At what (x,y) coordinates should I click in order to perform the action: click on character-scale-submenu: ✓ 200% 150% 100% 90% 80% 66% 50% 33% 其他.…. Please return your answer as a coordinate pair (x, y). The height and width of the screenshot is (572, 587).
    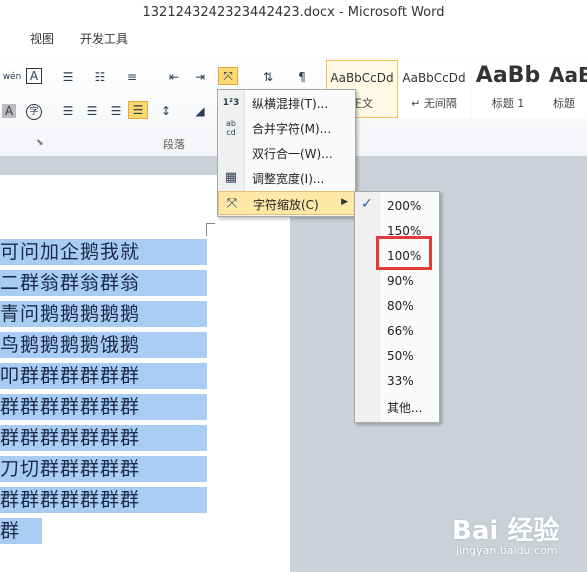
    Looking at the image, I should click on (397, 307).